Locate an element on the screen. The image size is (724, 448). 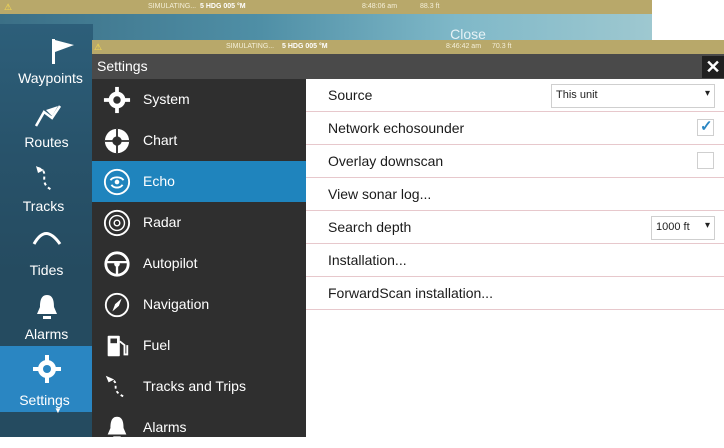
nav-tides: Tides is located at coordinates (46, 252).